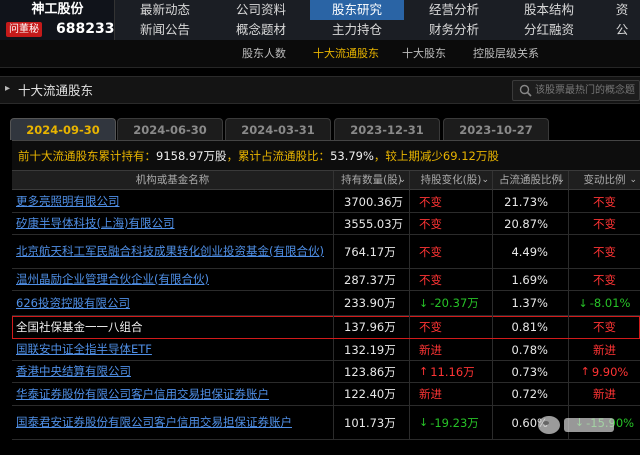 The width and height of the screenshot is (640, 455). What do you see at coordinates (261, 10) in the screenshot?
I see `nav-company-profile: 公司资料` at bounding box center [261, 10].